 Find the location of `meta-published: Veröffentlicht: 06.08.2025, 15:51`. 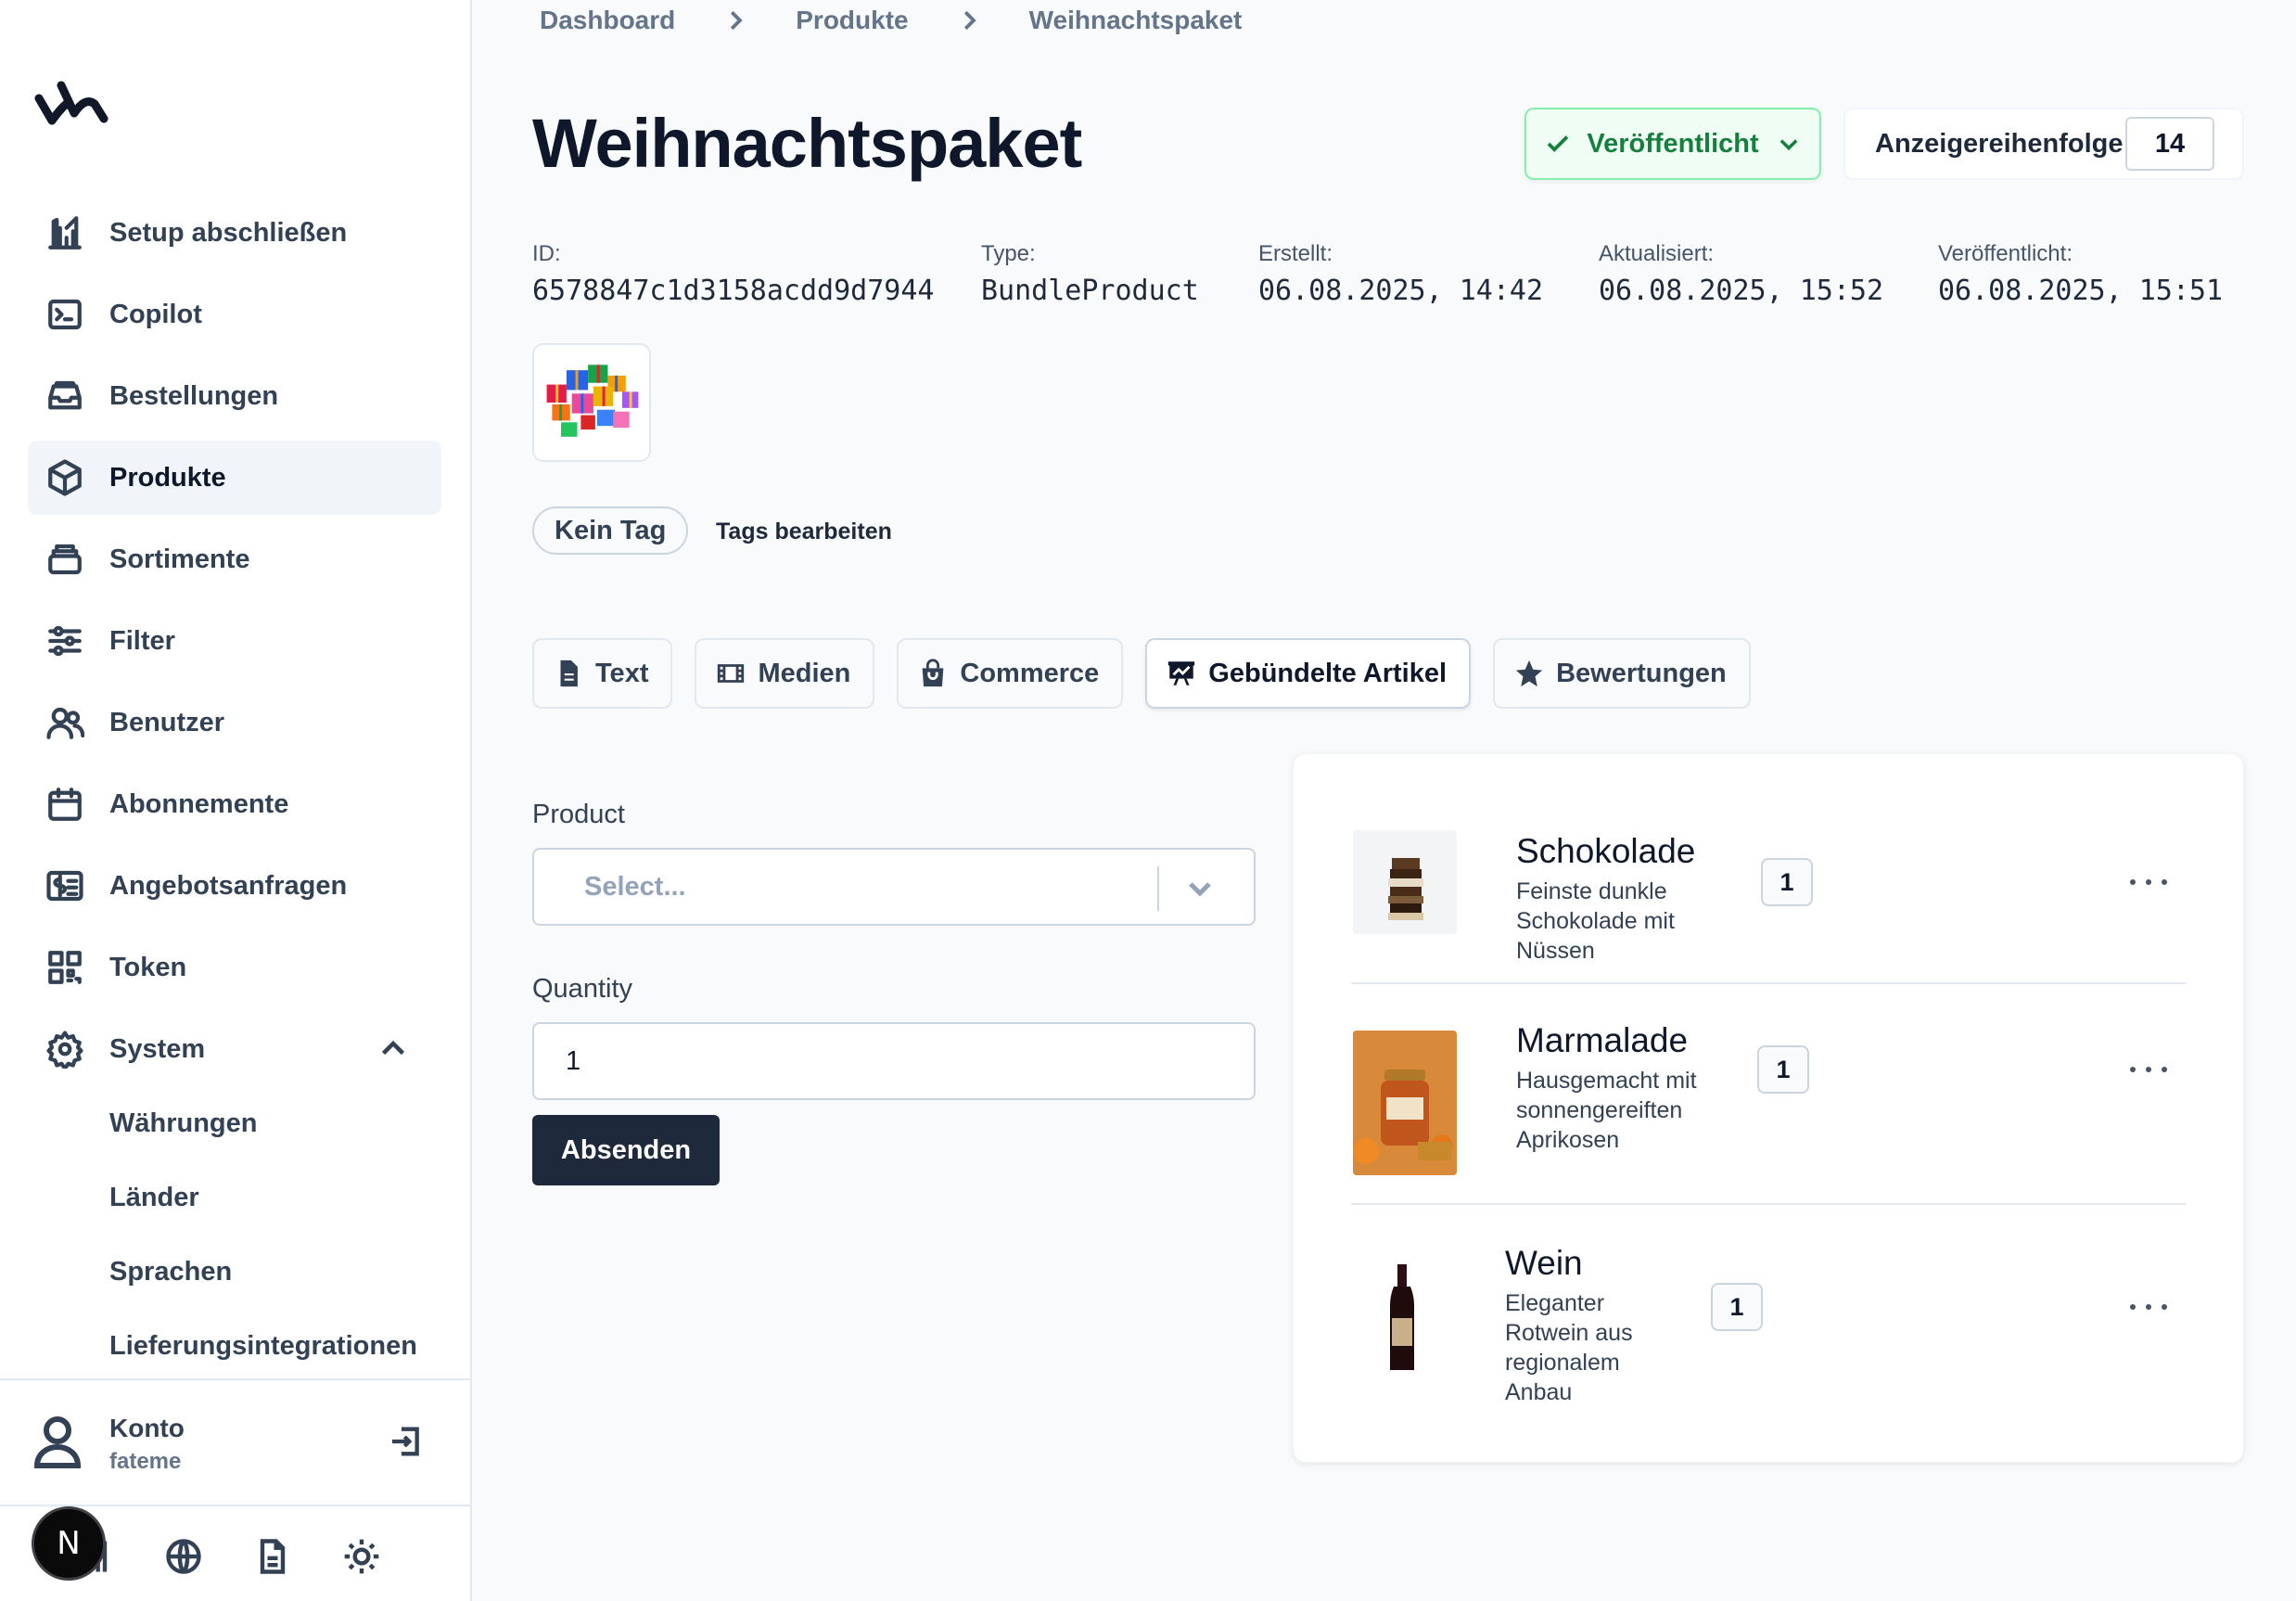

meta-published: Veröffentlicht: 06.08.2025, 15:51 is located at coordinates (2080, 274).